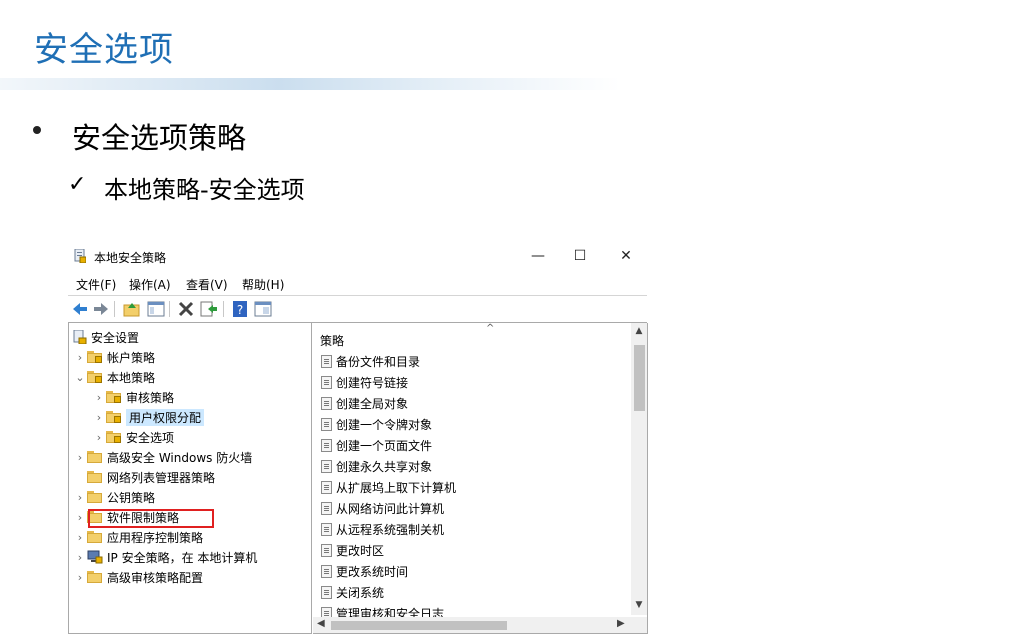 This screenshot has width=1031, height=638. I want to click on scroll-down-icon: ▼, so click(639, 605).